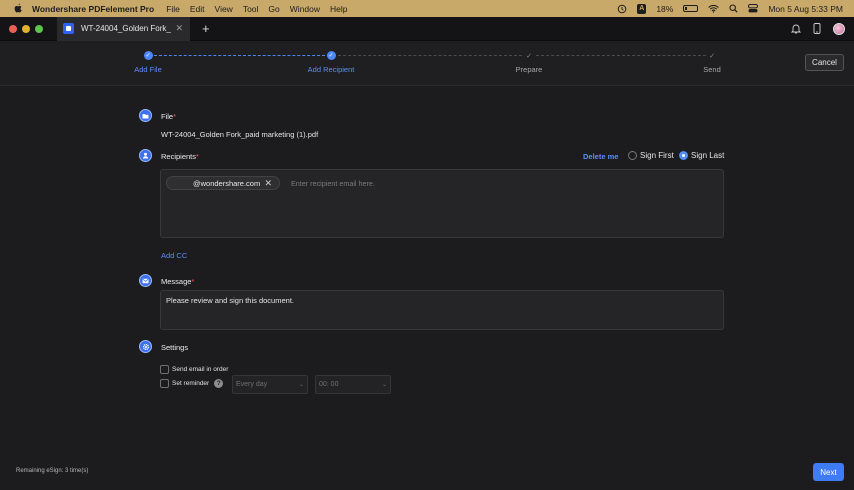 The height and width of the screenshot is (490, 854). Describe the element at coordinates (331, 62) in the screenshot. I see `step-add-recipient: ✓ Add Recipient` at that location.